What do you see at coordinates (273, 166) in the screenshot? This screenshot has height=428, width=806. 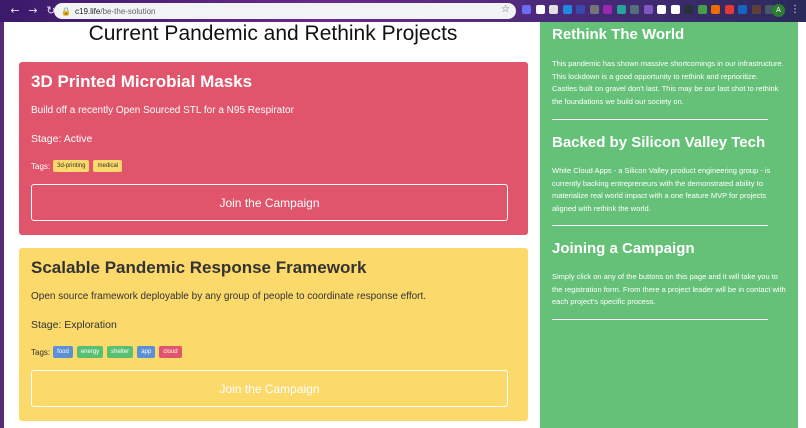 I see `project-tags: Tags: 3d-printing medical` at bounding box center [273, 166].